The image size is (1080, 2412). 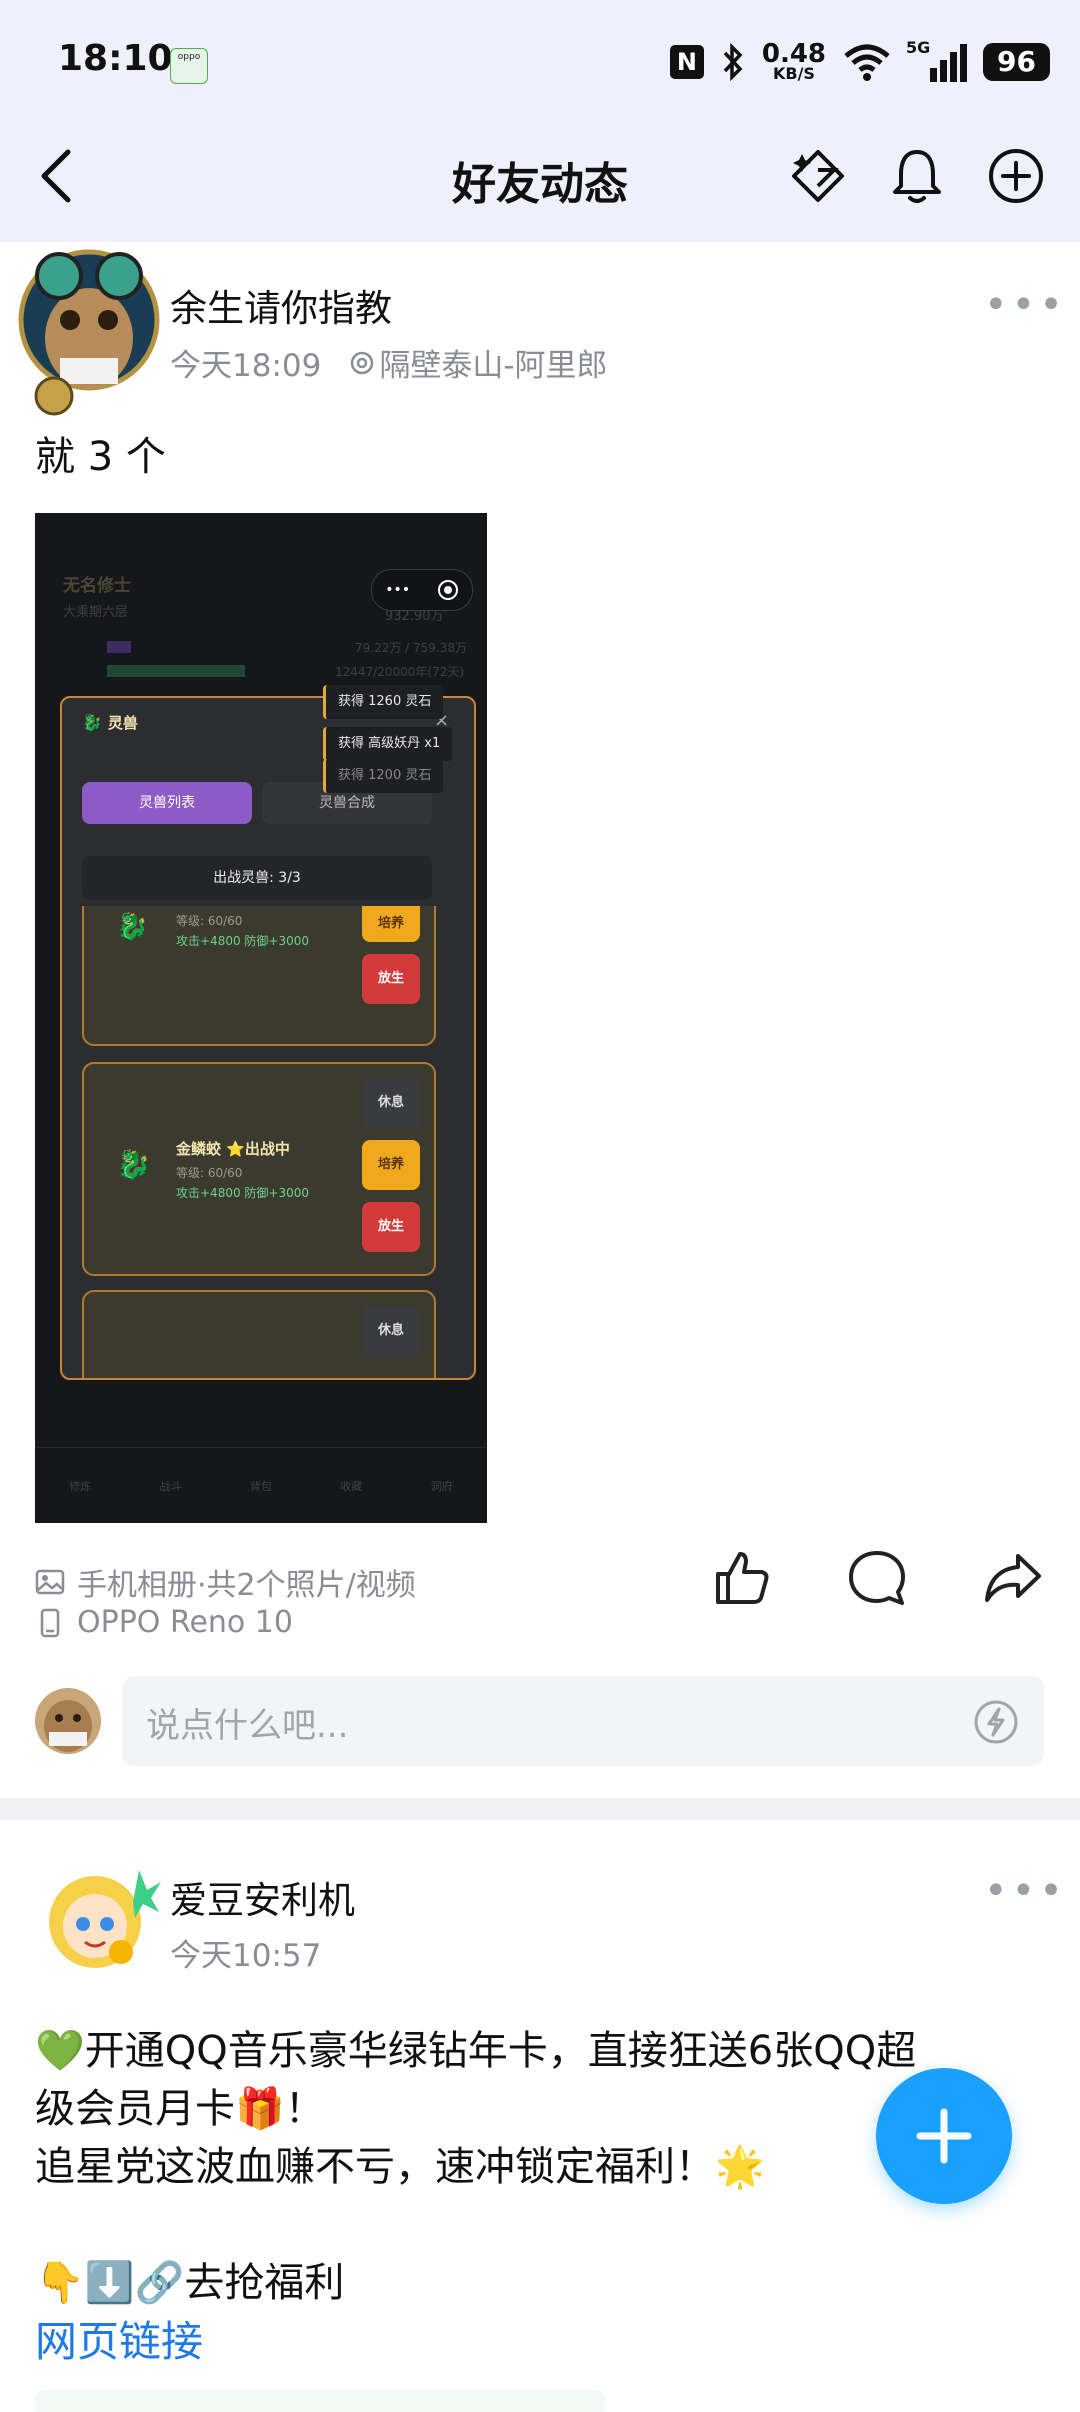 What do you see at coordinates (478, 362) in the screenshot?
I see `post-location: 隔壁泰山-阿里郎` at bounding box center [478, 362].